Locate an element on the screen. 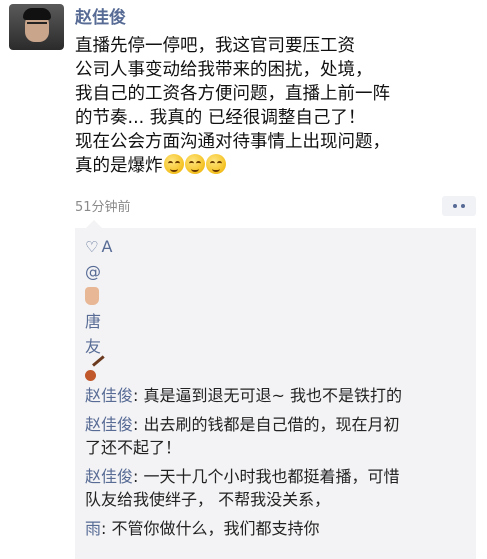 Image resolution: width=487 pixels, height=559 pixels. heart-outline-icon: ♡ is located at coordinates (92, 247).